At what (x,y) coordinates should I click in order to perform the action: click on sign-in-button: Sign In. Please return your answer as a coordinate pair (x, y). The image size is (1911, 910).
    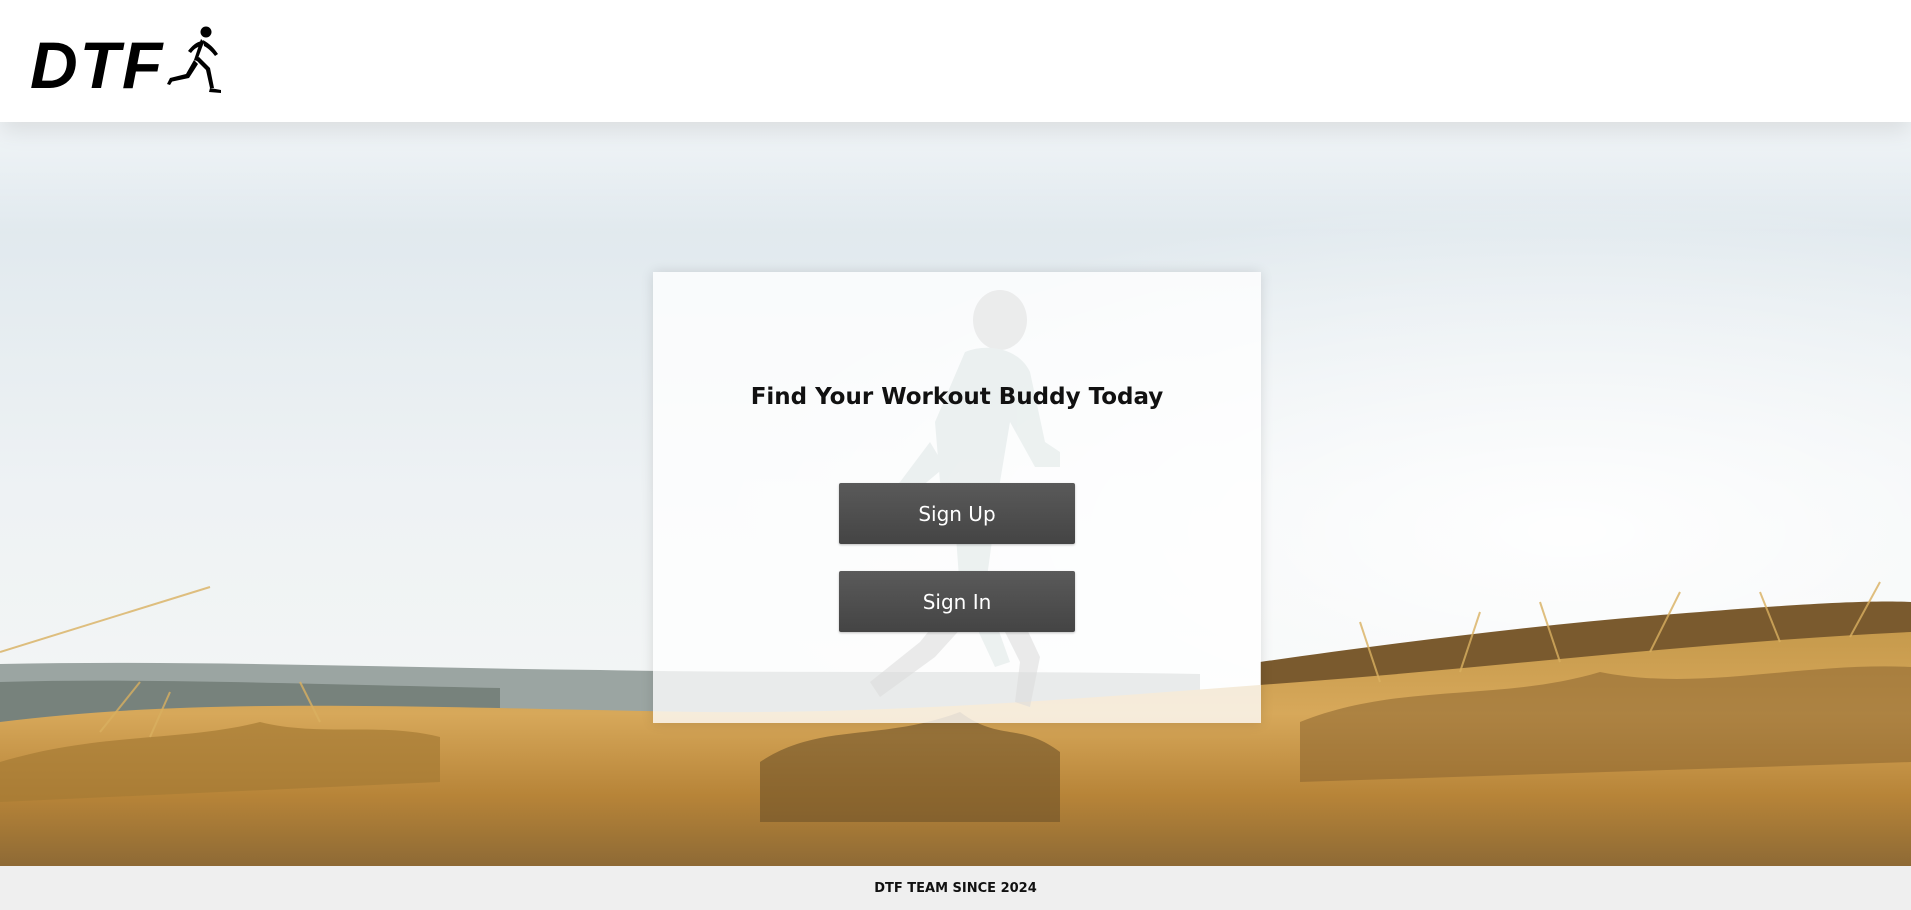
    Looking at the image, I should click on (957, 601).